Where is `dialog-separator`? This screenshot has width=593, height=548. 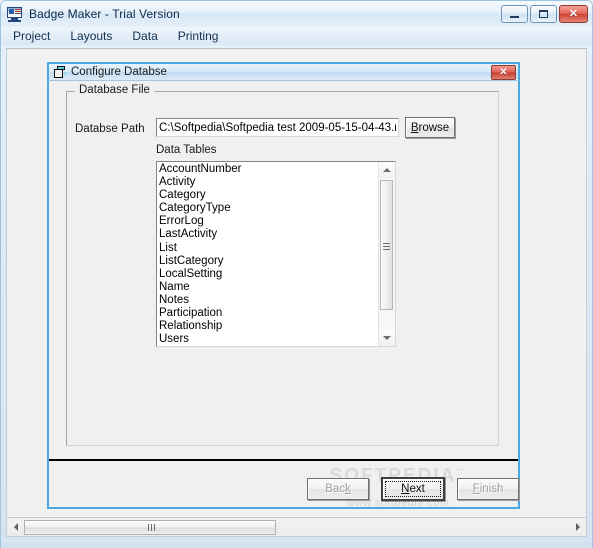
dialog-separator is located at coordinates (283, 460).